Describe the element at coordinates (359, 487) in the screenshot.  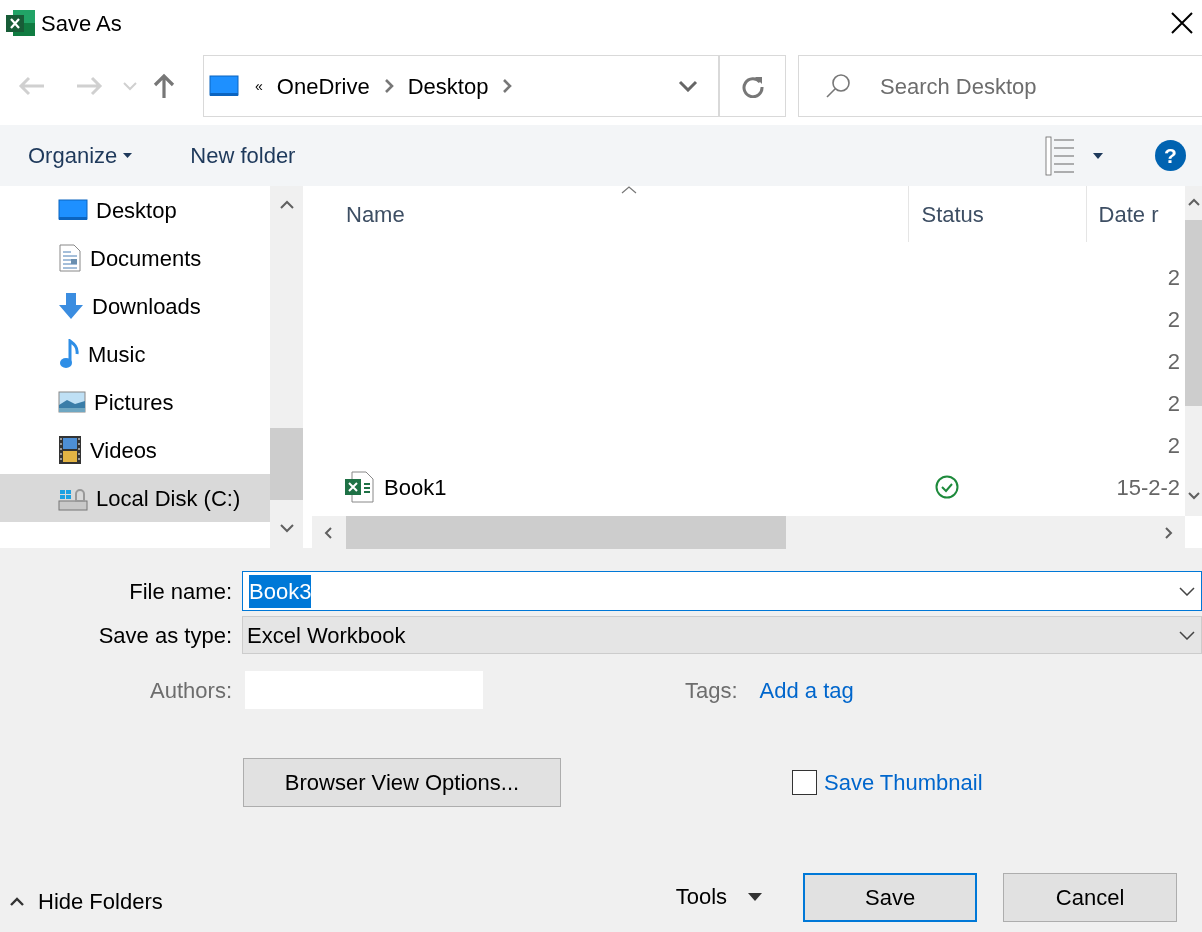
I see `spreadsheet-file-icon` at that location.